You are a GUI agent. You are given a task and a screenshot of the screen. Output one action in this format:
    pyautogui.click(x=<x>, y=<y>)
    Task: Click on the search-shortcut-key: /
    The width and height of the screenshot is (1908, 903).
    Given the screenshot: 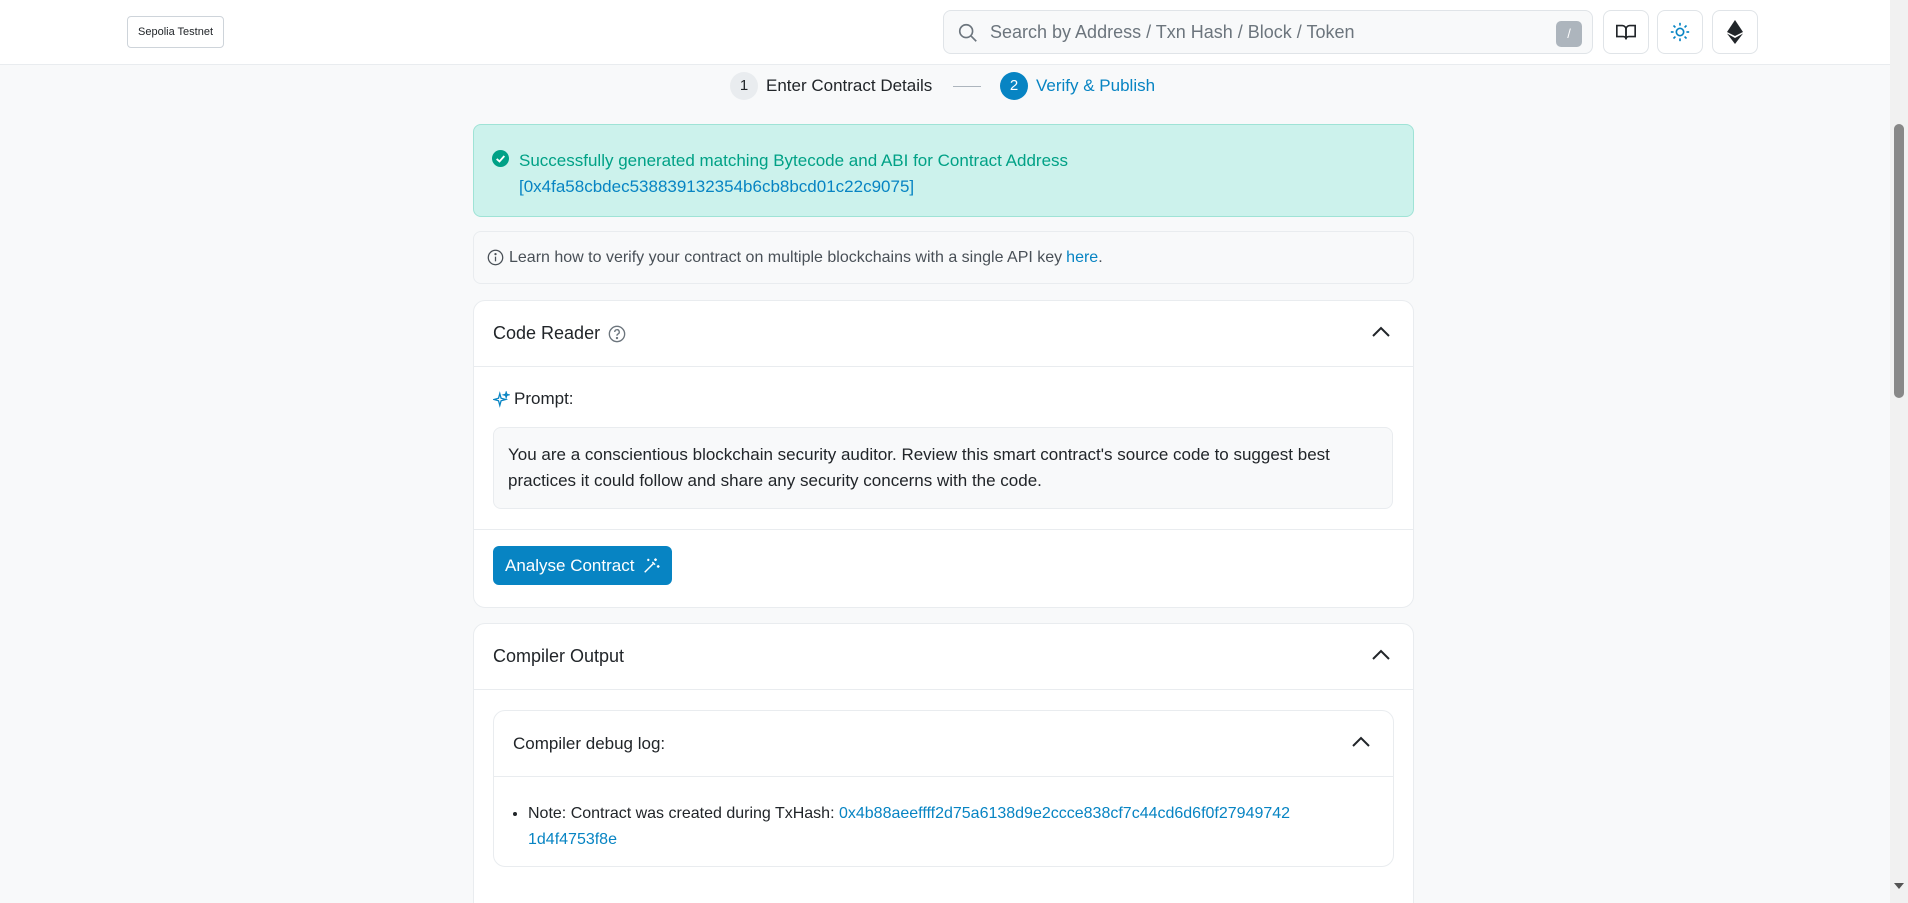 What is the action you would take?
    pyautogui.click(x=1569, y=34)
    